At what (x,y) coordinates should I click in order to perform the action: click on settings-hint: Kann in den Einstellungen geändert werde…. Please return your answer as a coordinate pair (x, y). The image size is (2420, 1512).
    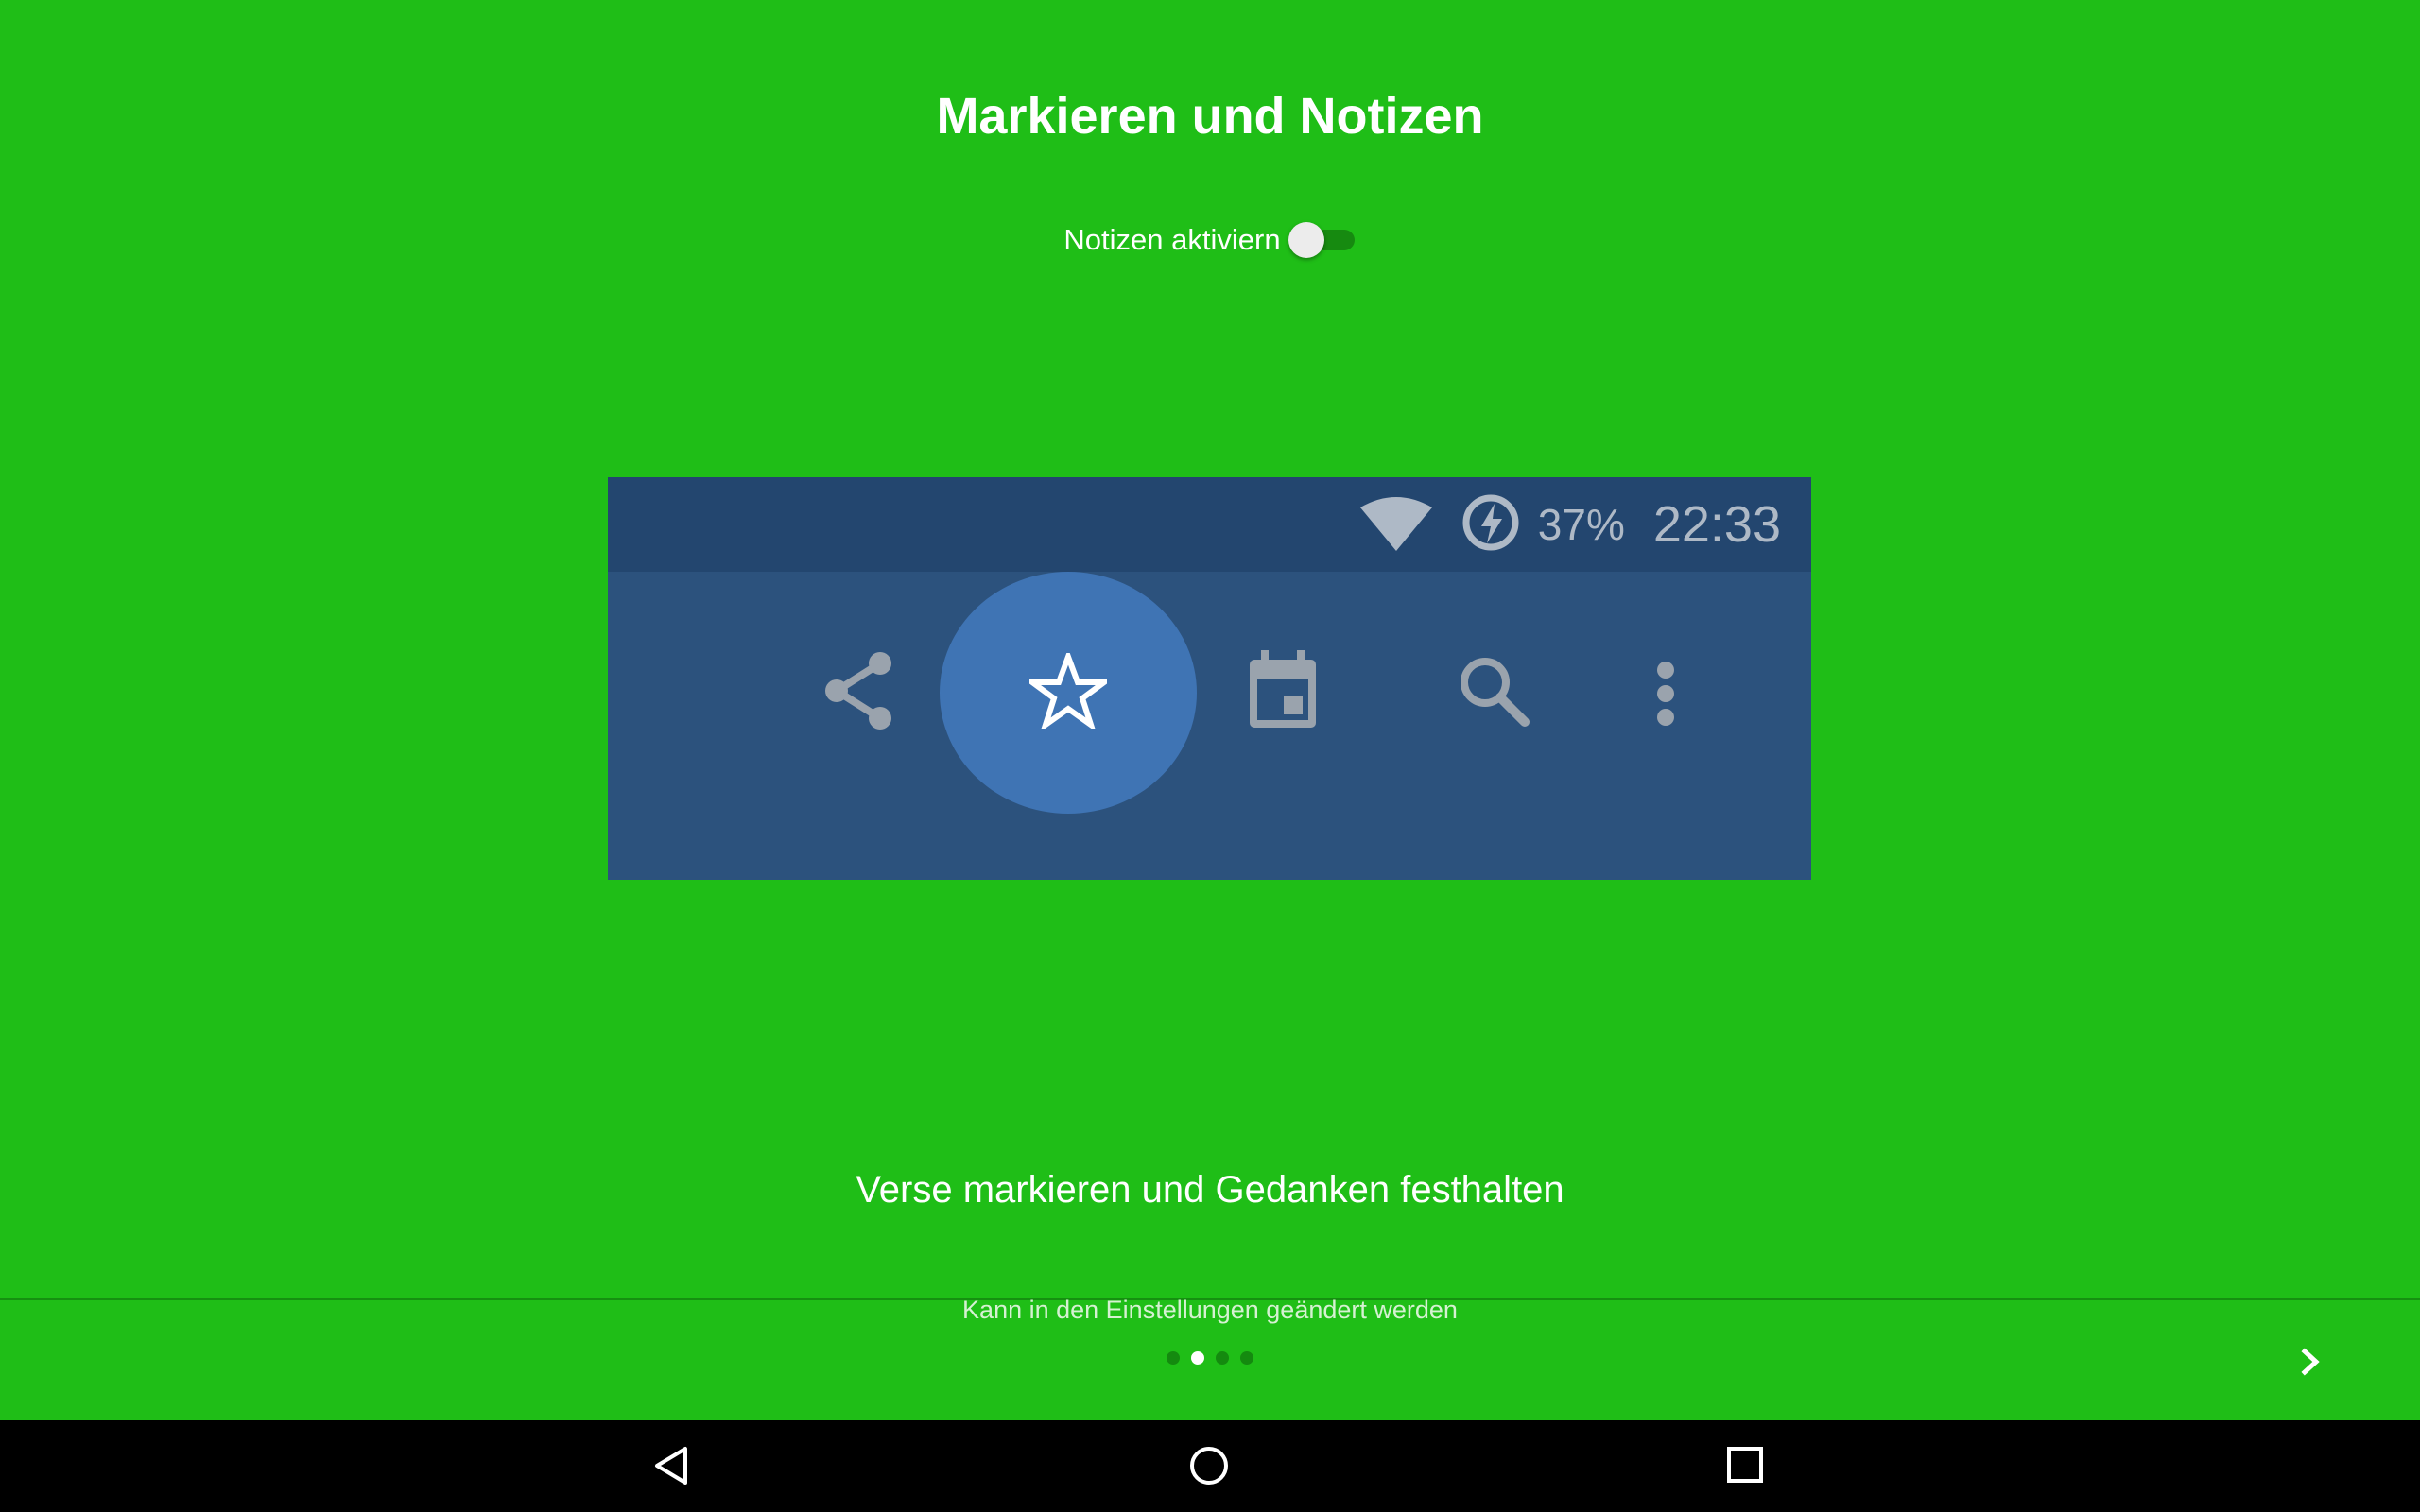
    Looking at the image, I should click on (1210, 1310).